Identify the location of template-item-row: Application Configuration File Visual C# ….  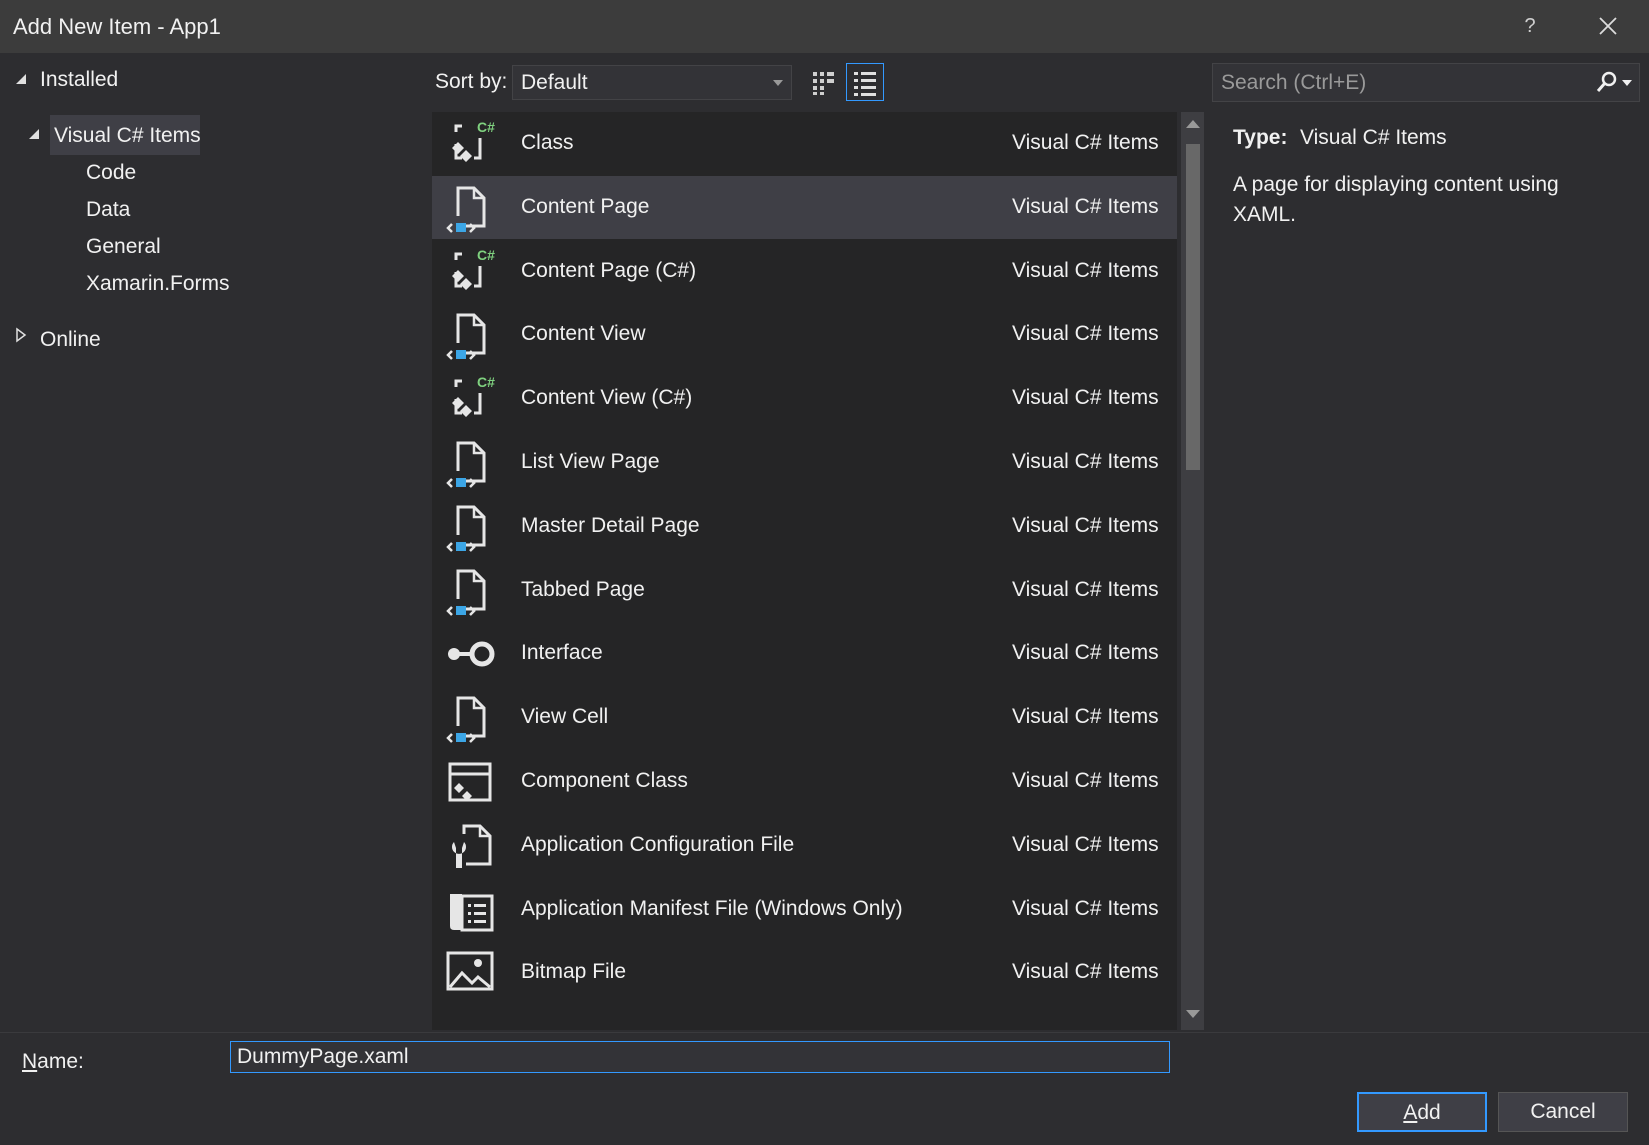
(804, 845).